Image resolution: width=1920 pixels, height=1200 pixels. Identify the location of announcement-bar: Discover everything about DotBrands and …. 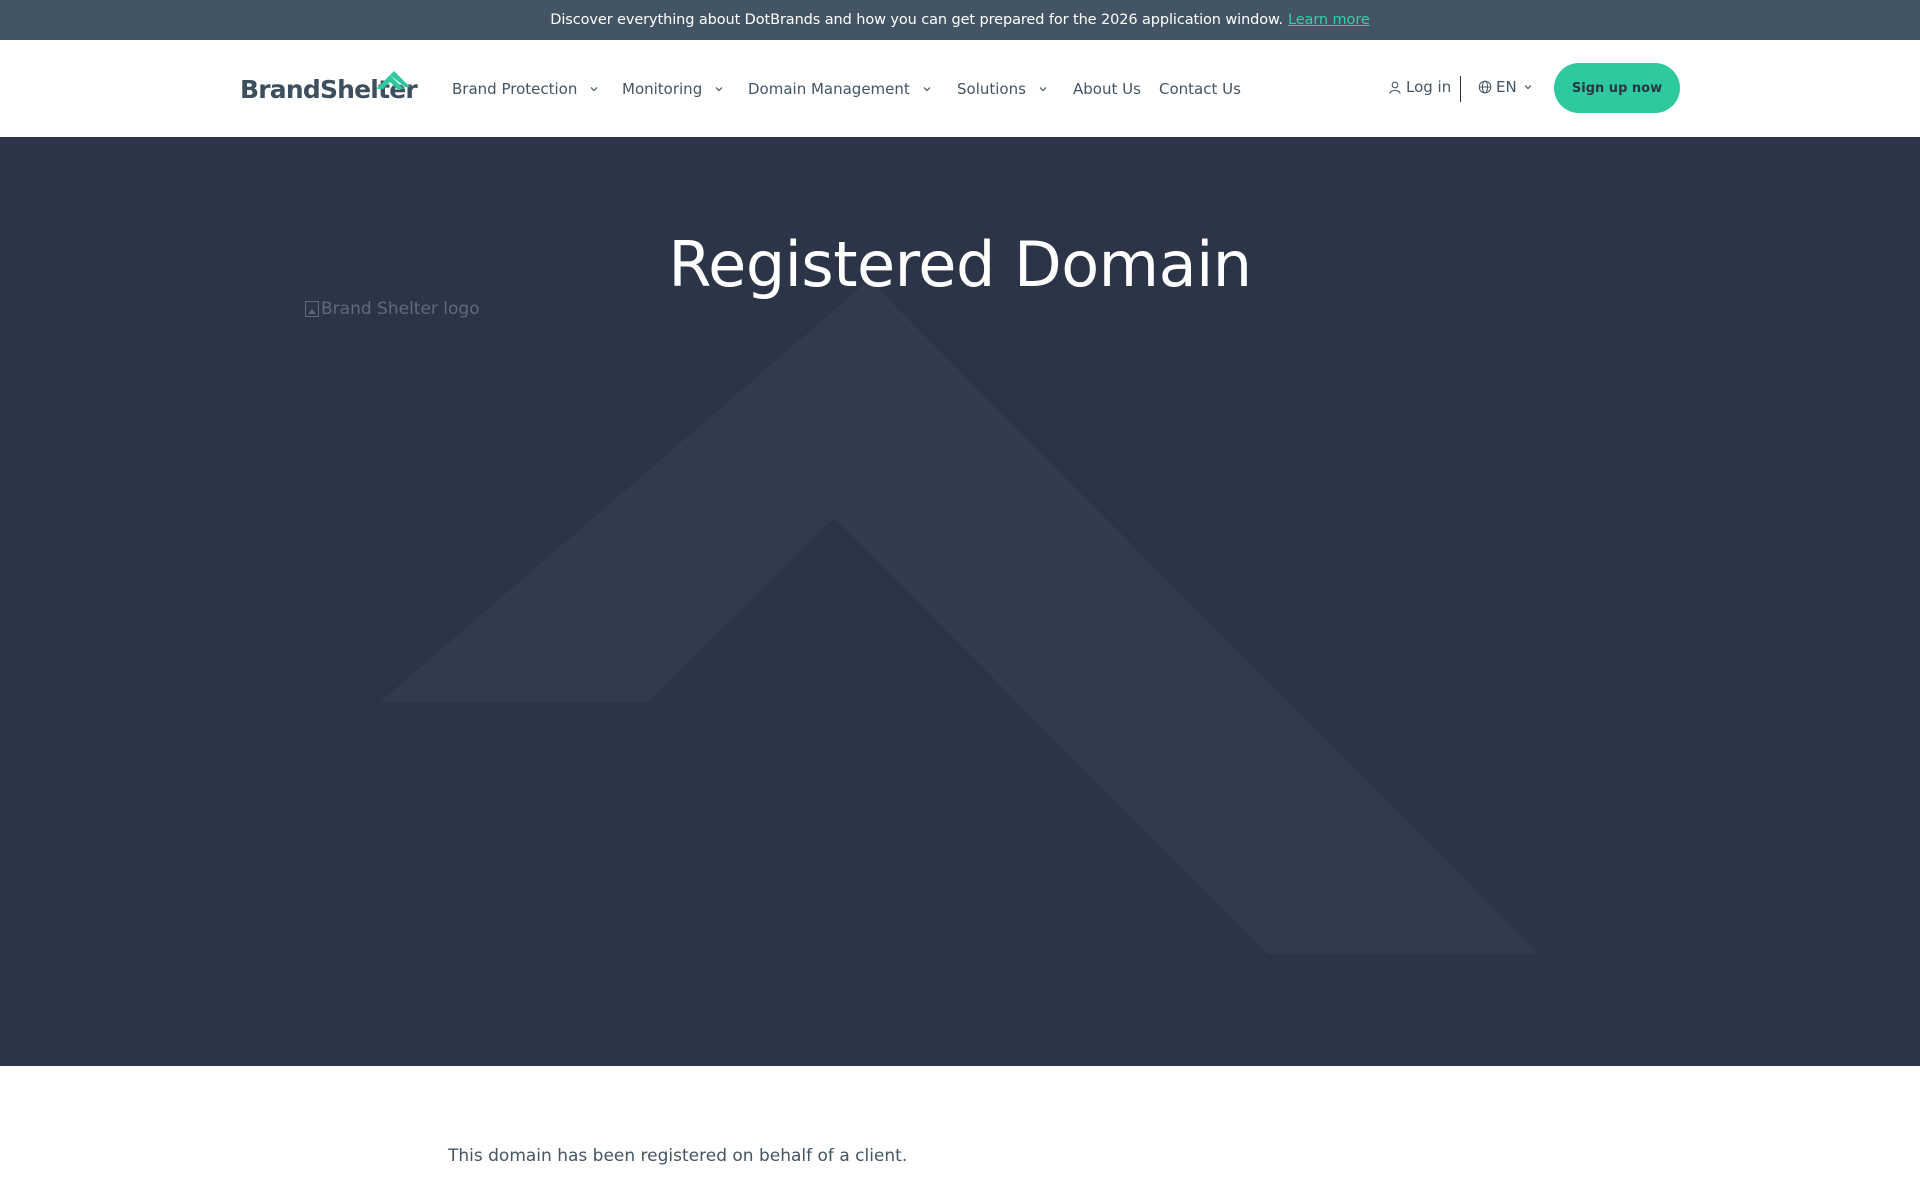
(960, 20).